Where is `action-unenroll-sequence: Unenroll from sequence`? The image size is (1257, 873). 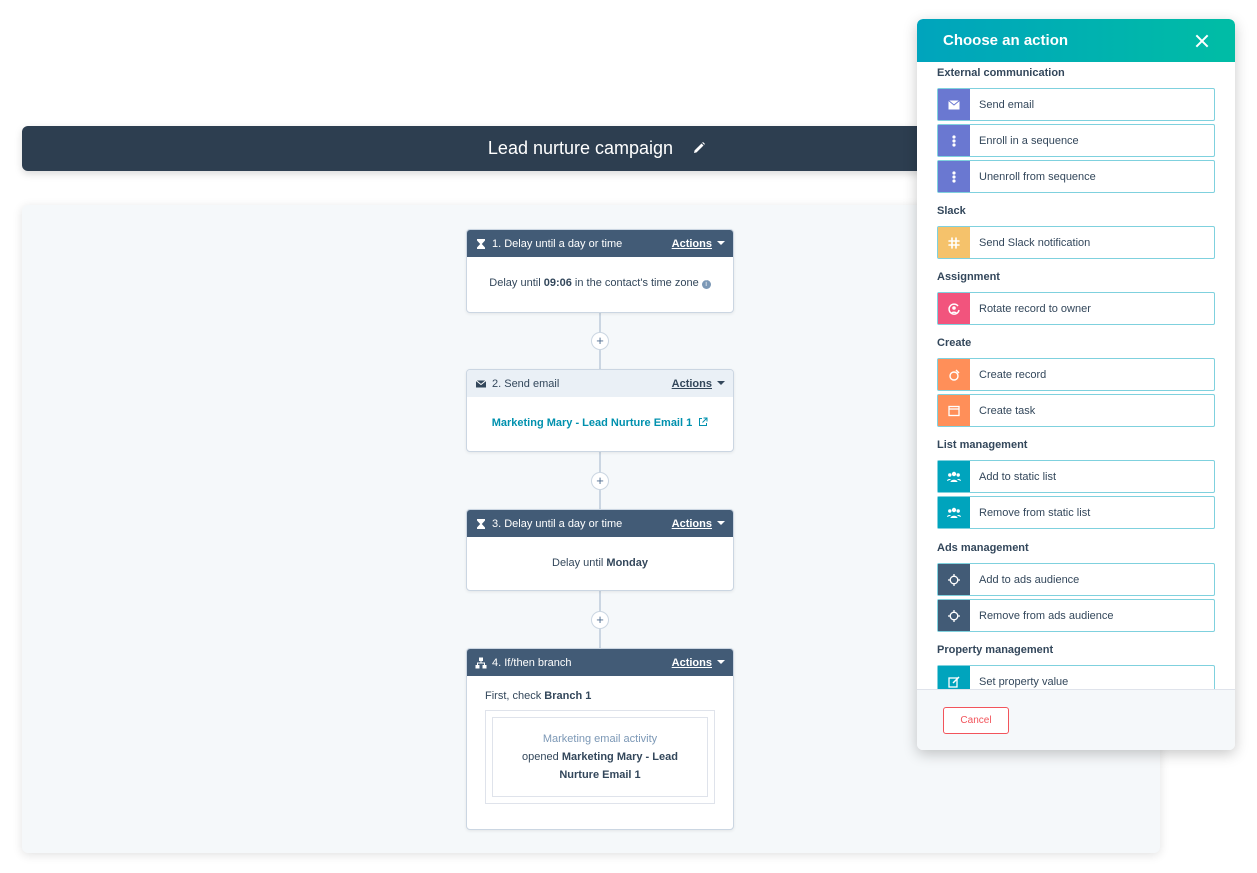 action-unenroll-sequence: Unenroll from sequence is located at coordinates (1076, 176).